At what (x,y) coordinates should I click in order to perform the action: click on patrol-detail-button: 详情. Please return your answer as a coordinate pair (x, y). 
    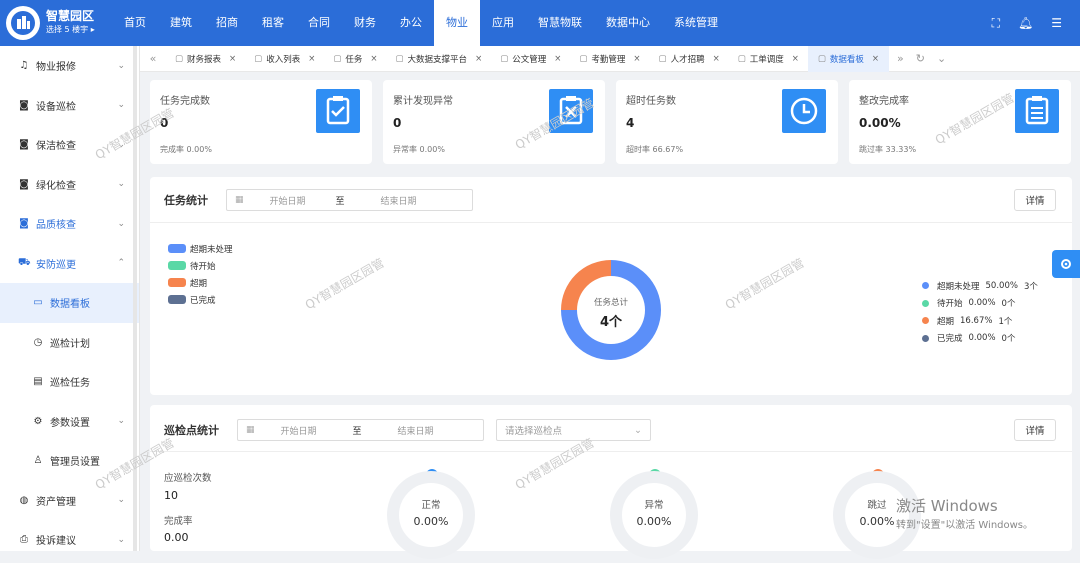
    Looking at the image, I should click on (1035, 430).